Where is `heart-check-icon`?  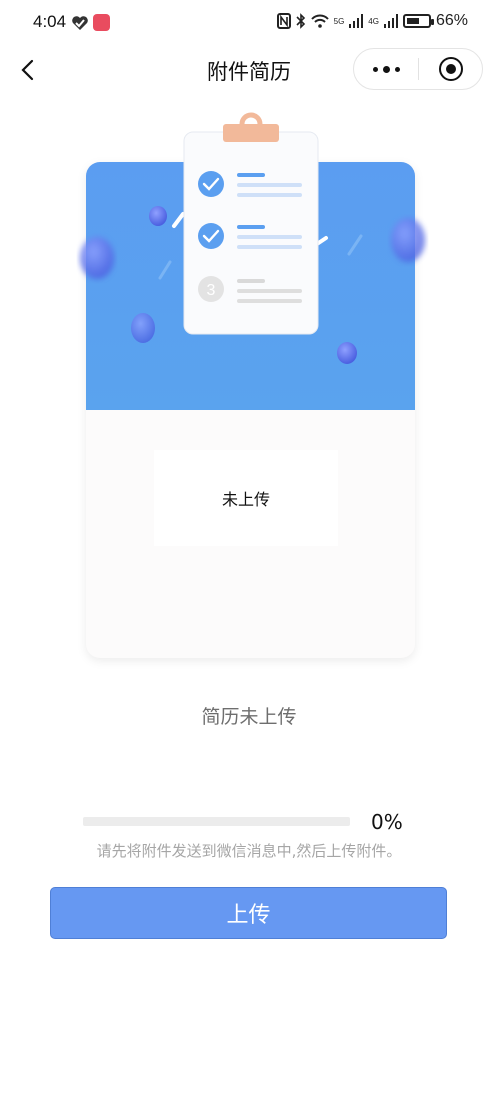 heart-check-icon is located at coordinates (80, 22).